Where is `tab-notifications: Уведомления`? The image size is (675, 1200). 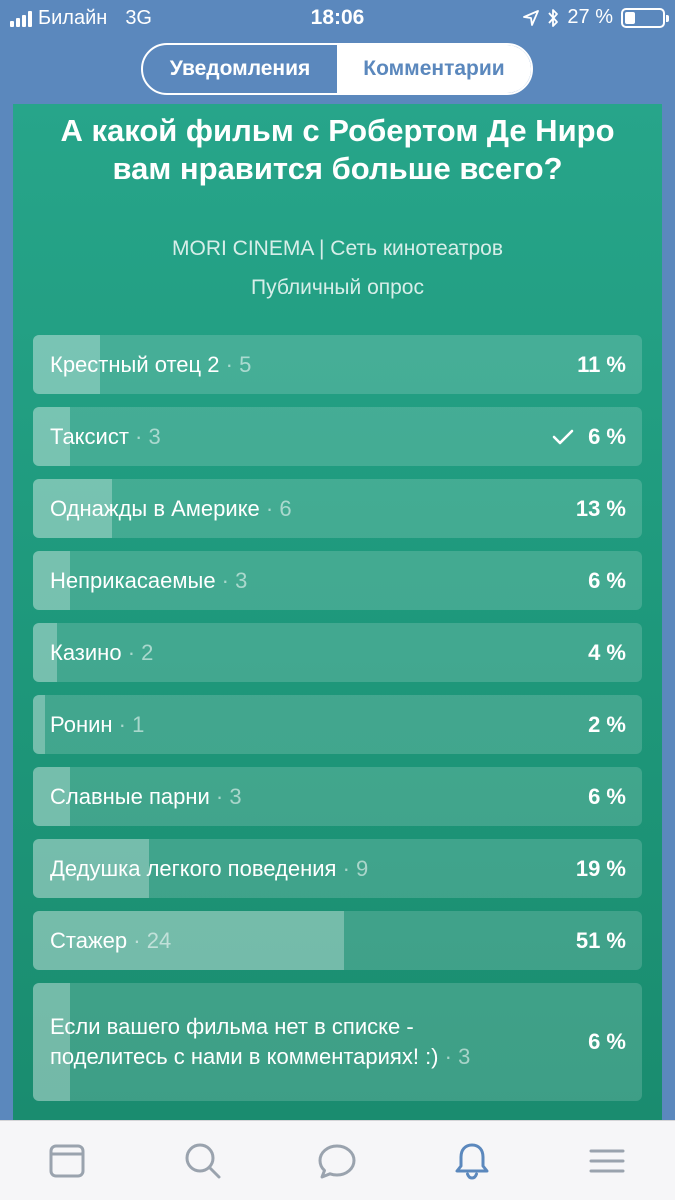
tab-notifications: Уведомления is located at coordinates (240, 69).